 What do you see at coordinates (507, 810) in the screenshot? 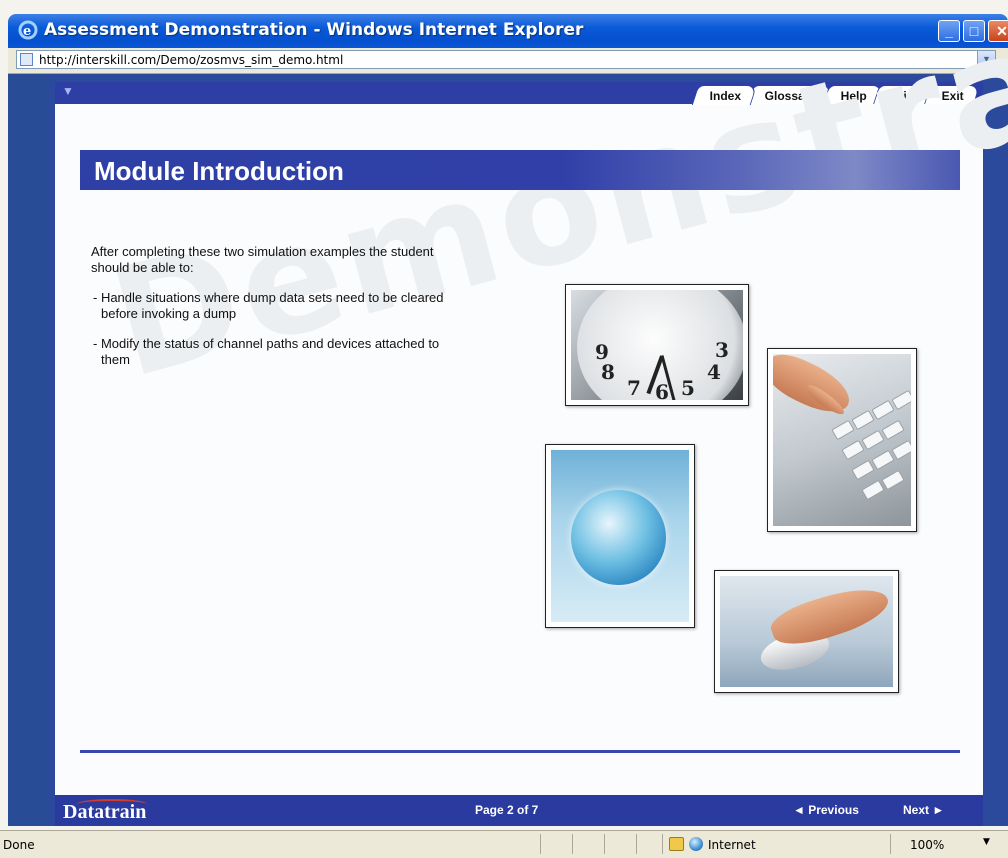
I see `page-indicator: Page 2 of 7` at bounding box center [507, 810].